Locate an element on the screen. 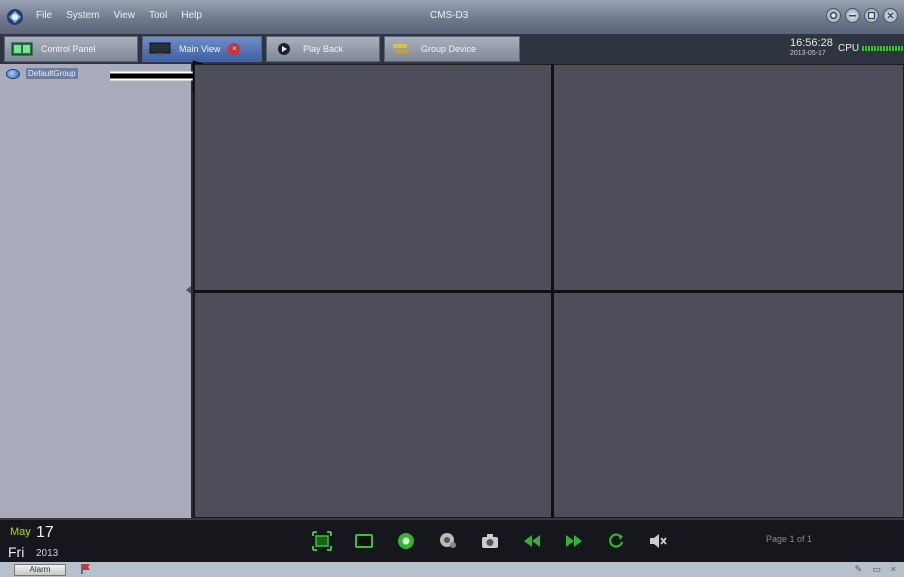 This screenshot has height=577, width=904. tab-group-device: Group Device is located at coordinates (452, 49).